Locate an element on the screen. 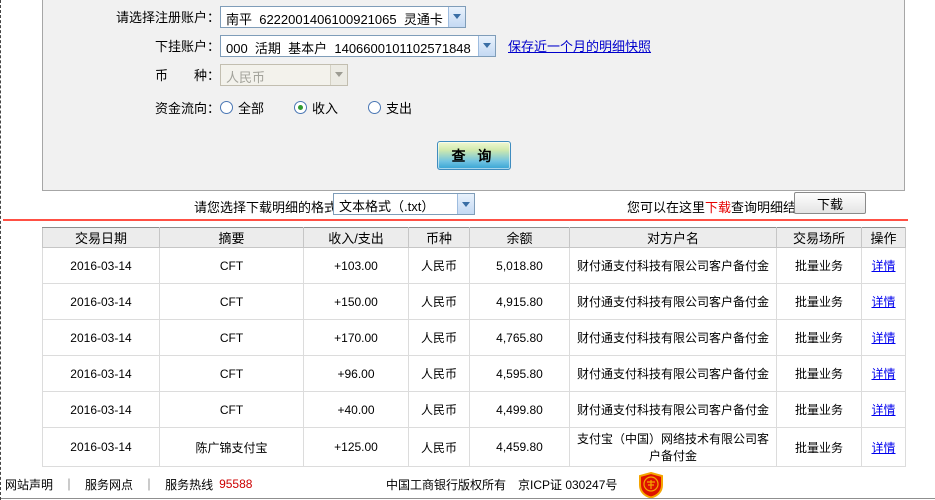 Image resolution: width=935 pixels, height=500 pixels. cell-amount: +170.00 is located at coordinates (356, 337).